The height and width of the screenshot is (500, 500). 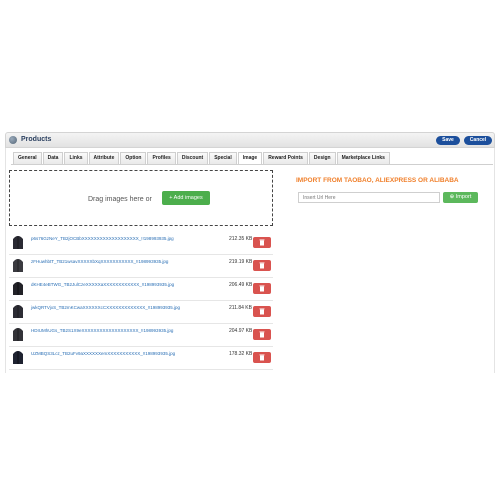 I want to click on tab-image: Image, so click(x=250, y=158).